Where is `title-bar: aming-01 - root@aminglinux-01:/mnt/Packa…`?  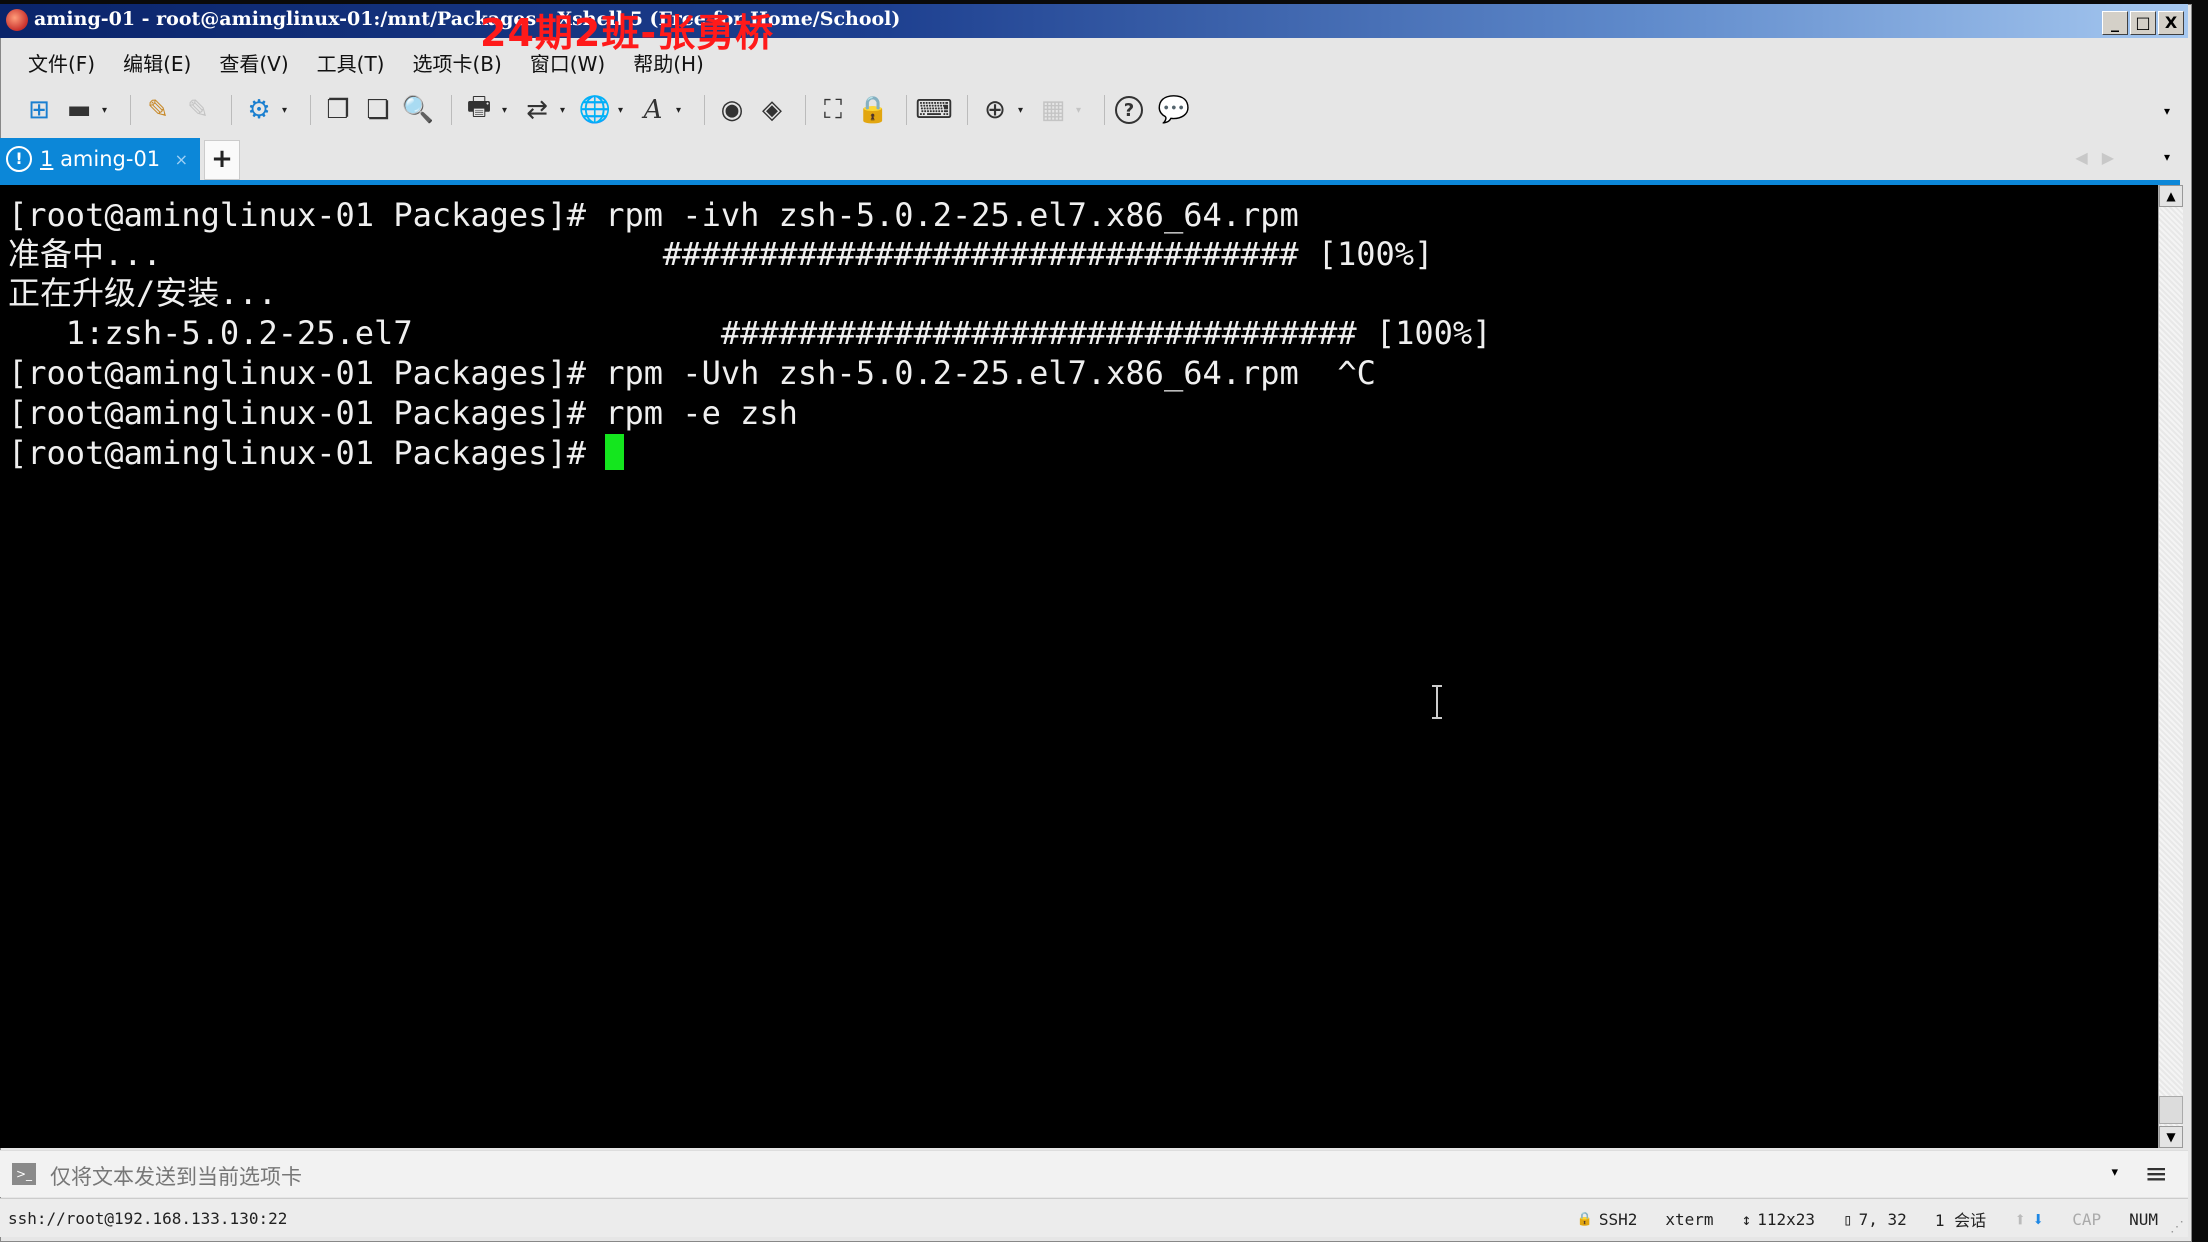
title-bar: aming-01 - root@aminglinux-01:/mnt/Packa… is located at coordinates (1094, 29).